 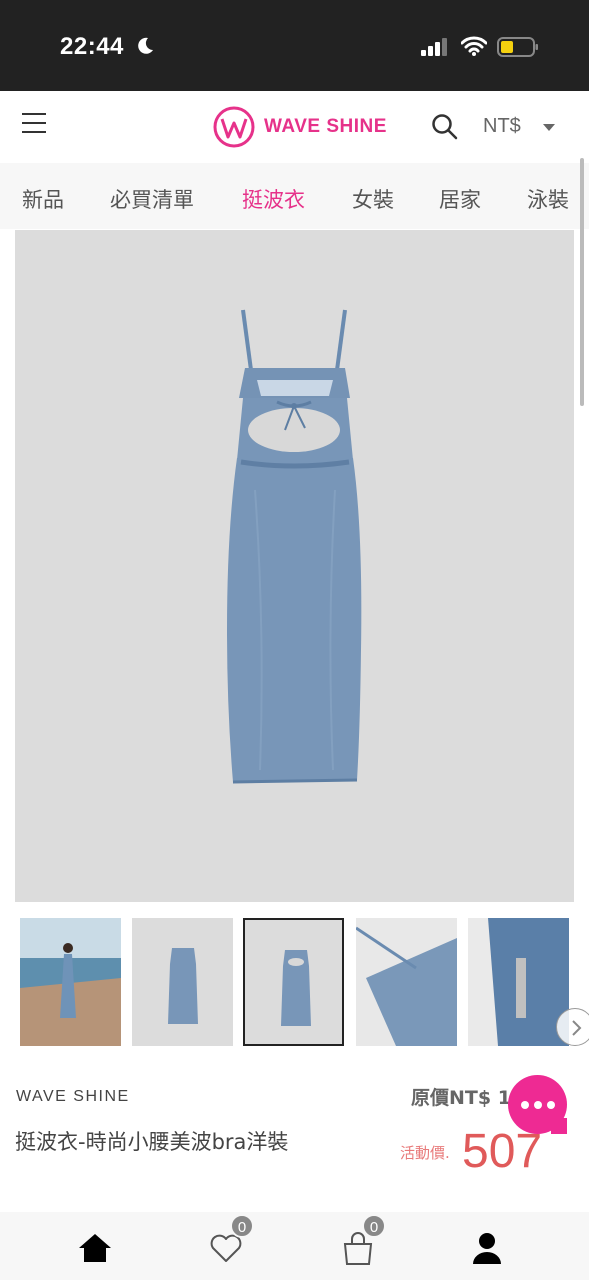 What do you see at coordinates (145, 45) in the screenshot?
I see `moon-icon` at bounding box center [145, 45].